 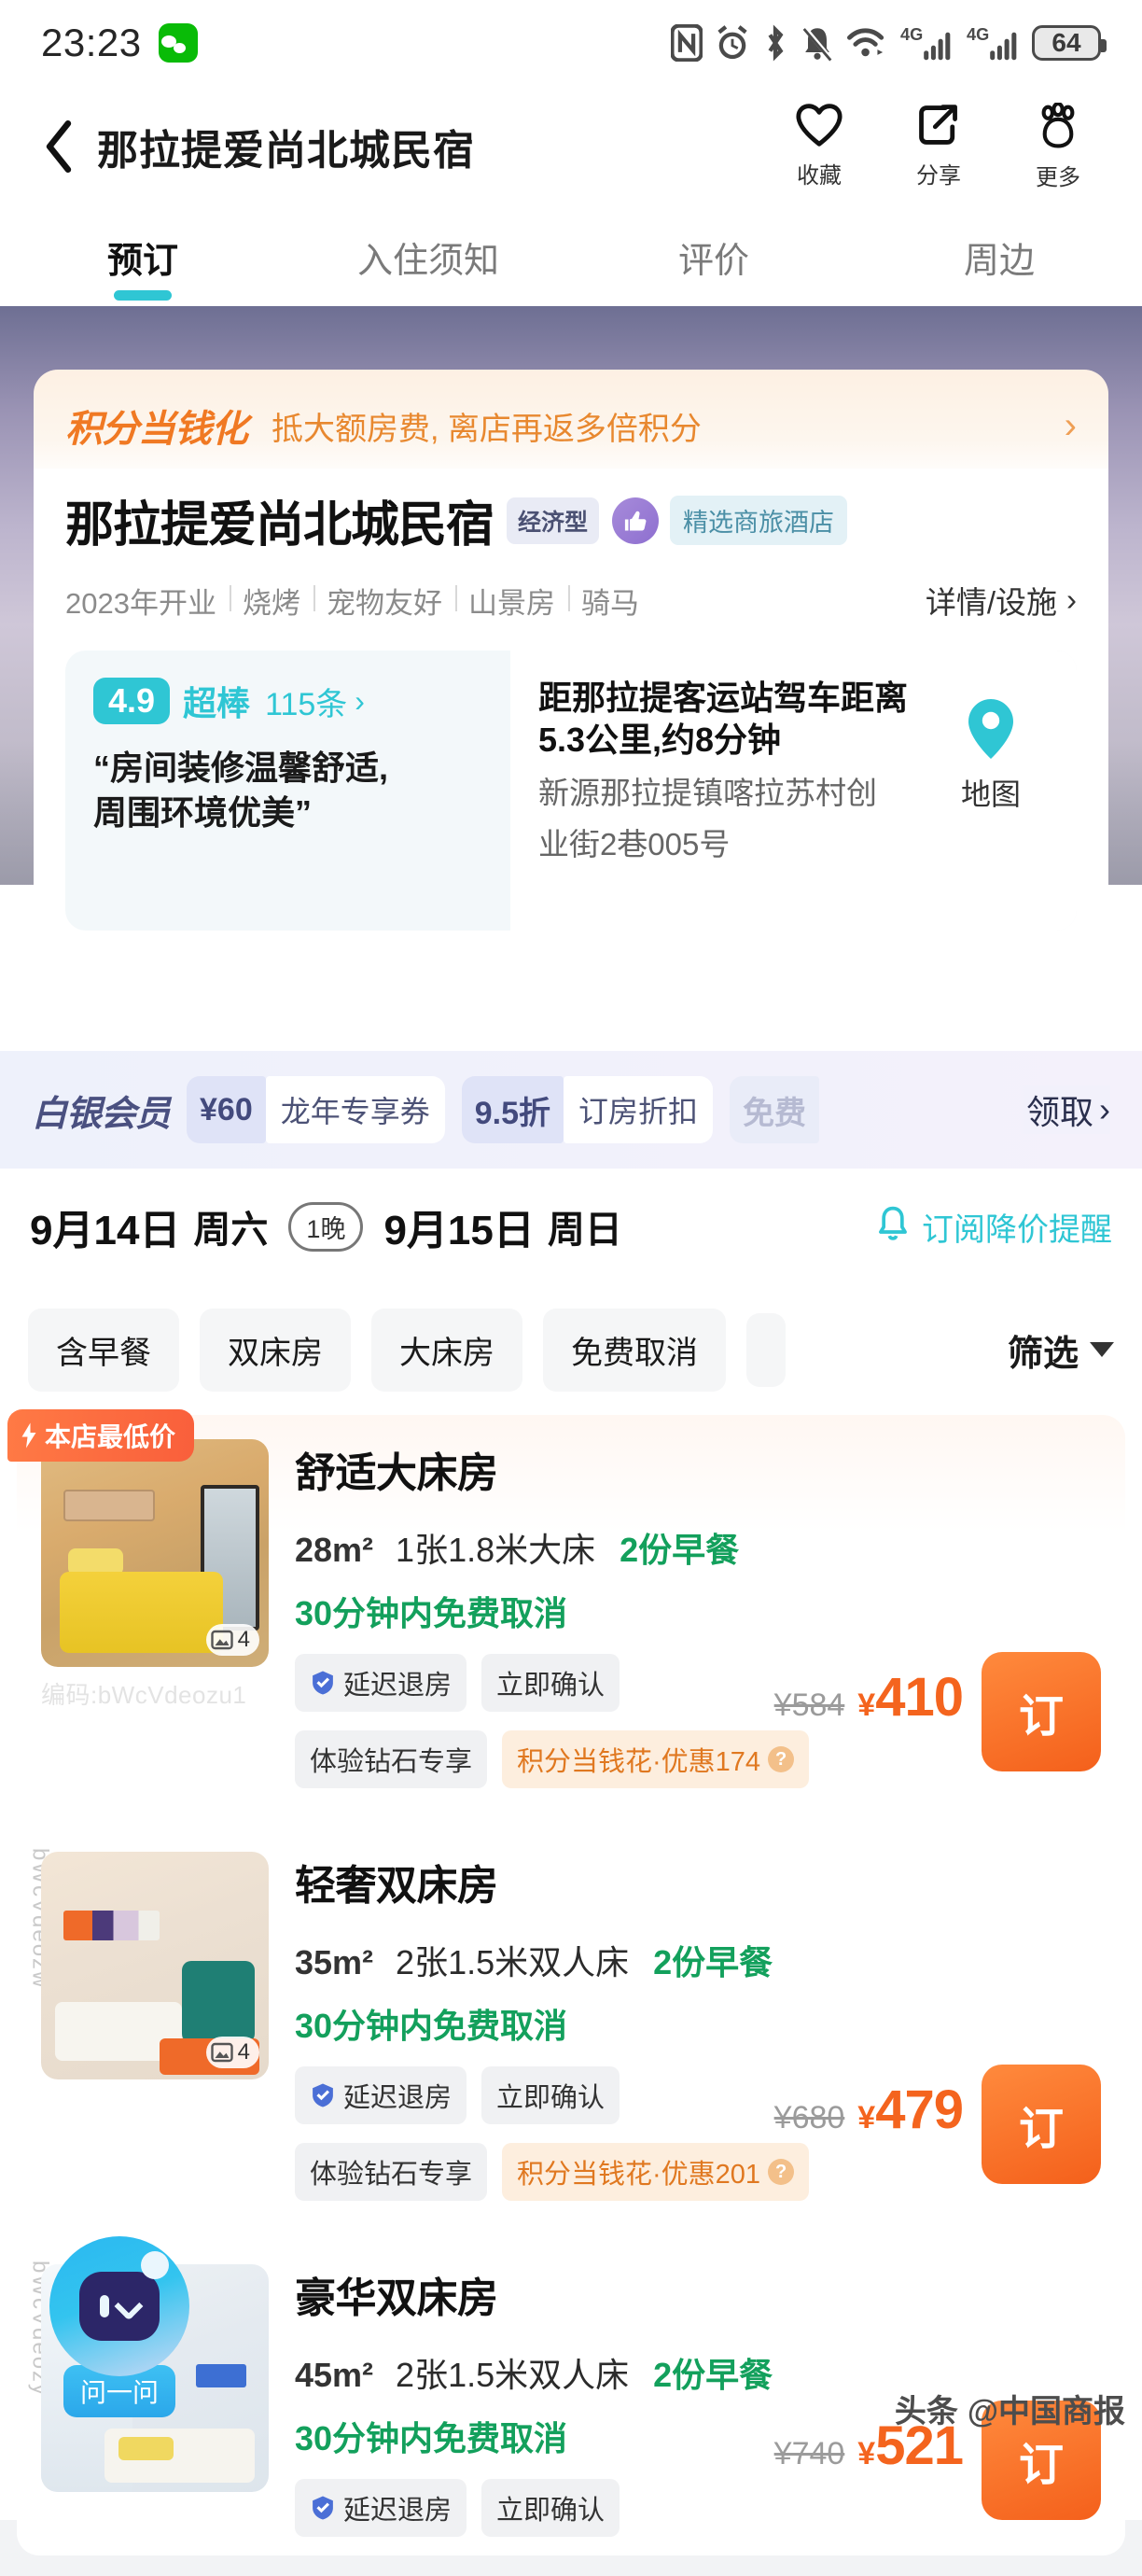 What do you see at coordinates (231, 1230) in the screenshot?
I see `checkin-weekday: 周六` at bounding box center [231, 1230].